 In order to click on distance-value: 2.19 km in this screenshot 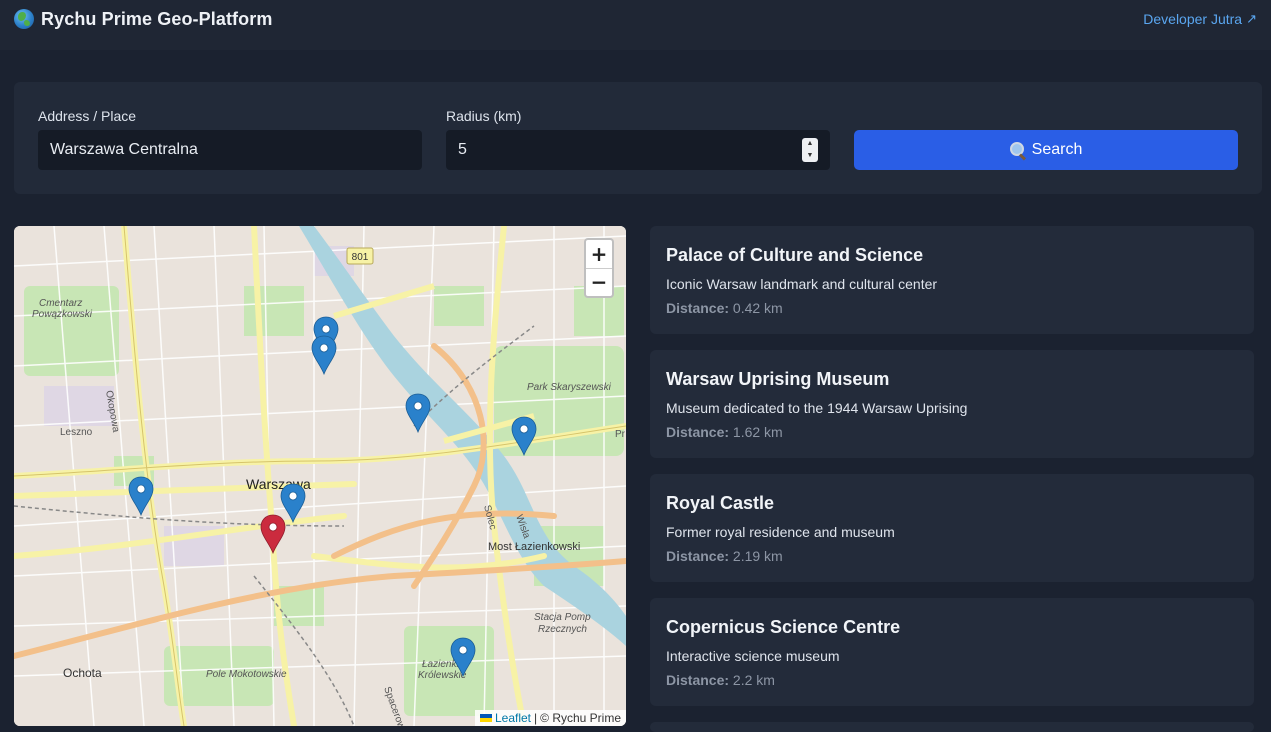, I will do `click(757, 556)`.